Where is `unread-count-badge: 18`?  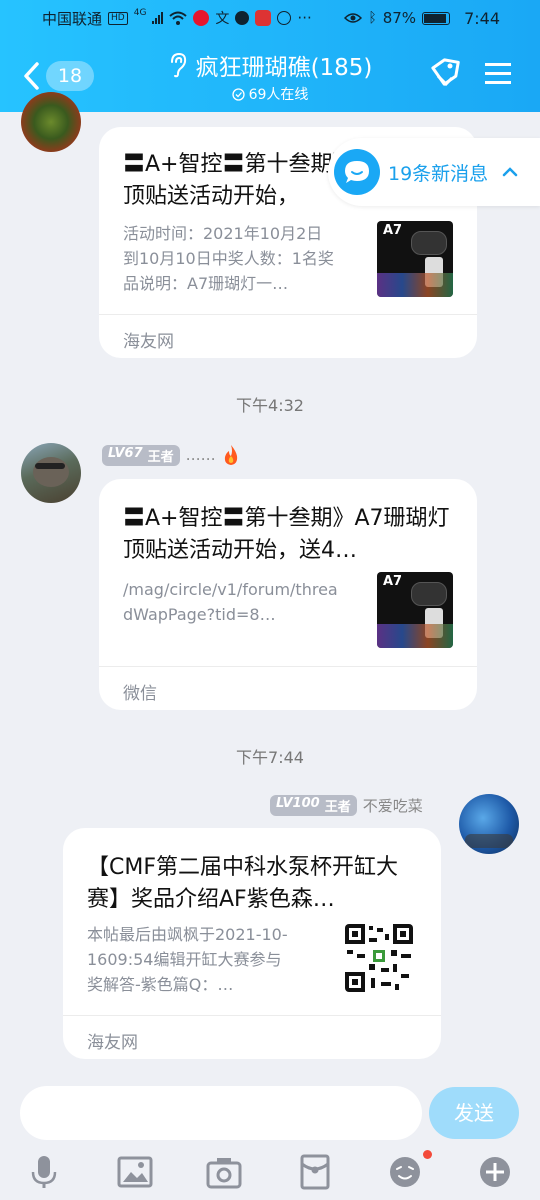
unread-count-badge: 18 is located at coordinates (70, 76).